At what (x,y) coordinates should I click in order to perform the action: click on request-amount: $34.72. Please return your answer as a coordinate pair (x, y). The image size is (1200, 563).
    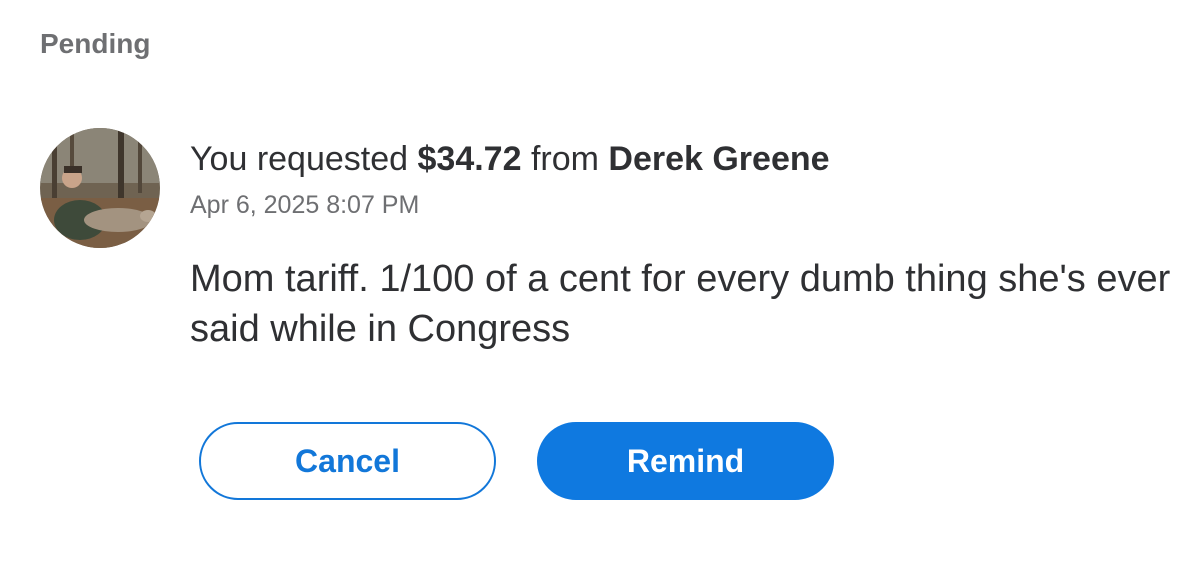
    Looking at the image, I should click on (469, 159).